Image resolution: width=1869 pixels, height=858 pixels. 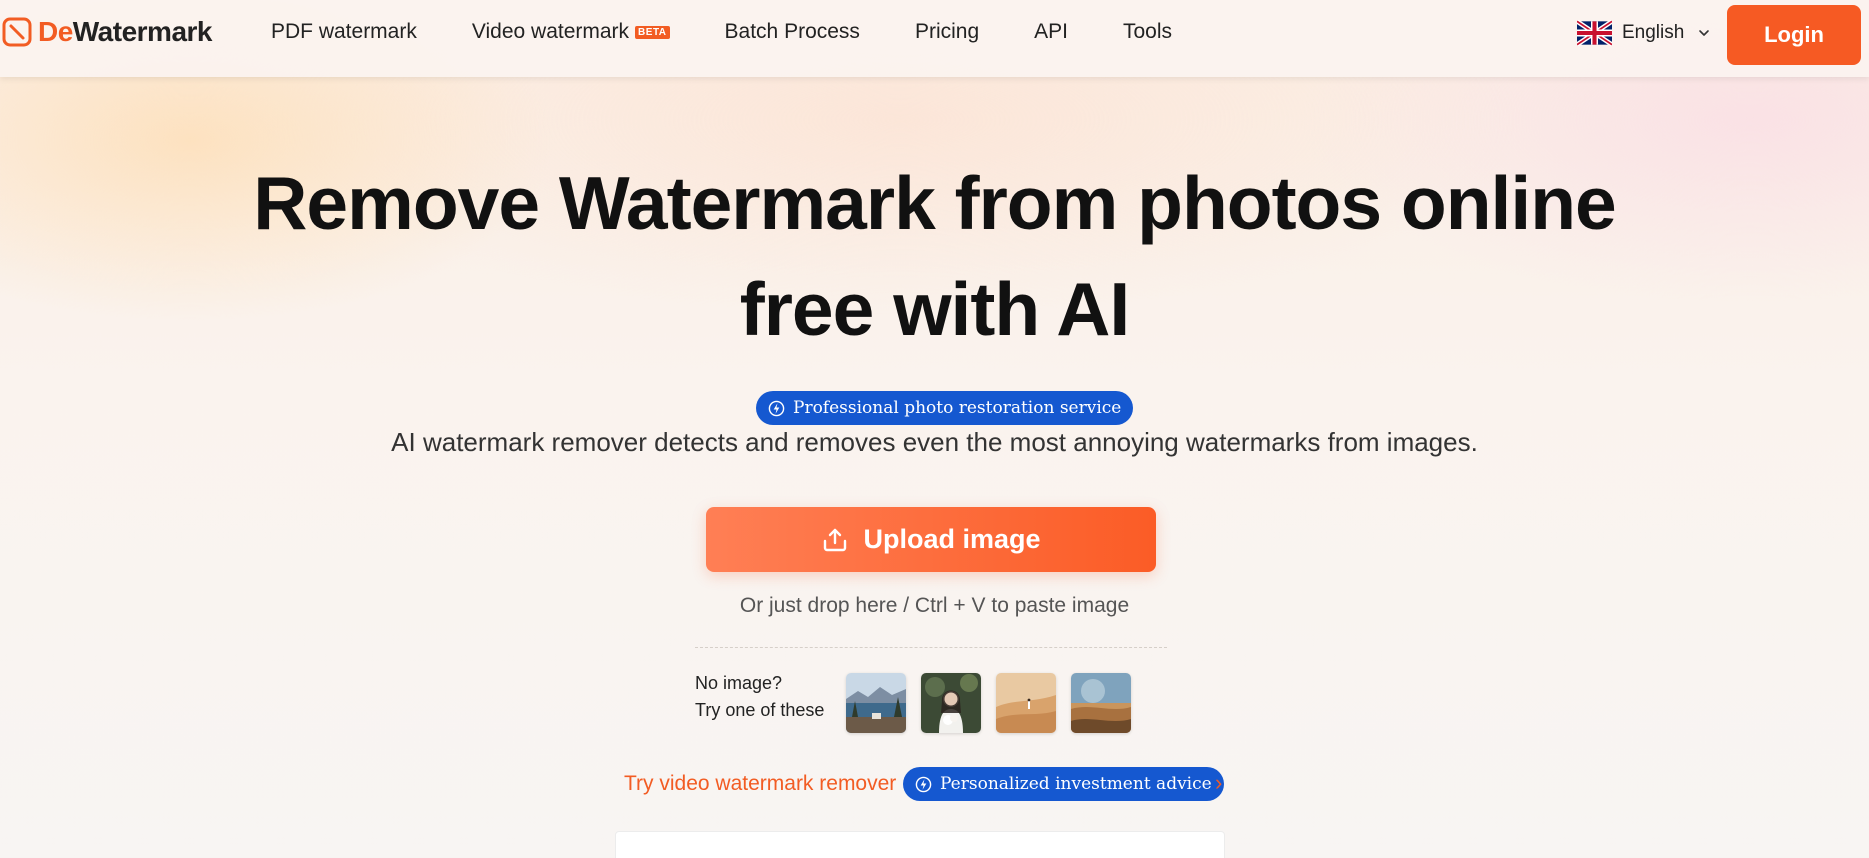 I want to click on nav-tools: Tools, so click(x=1147, y=32).